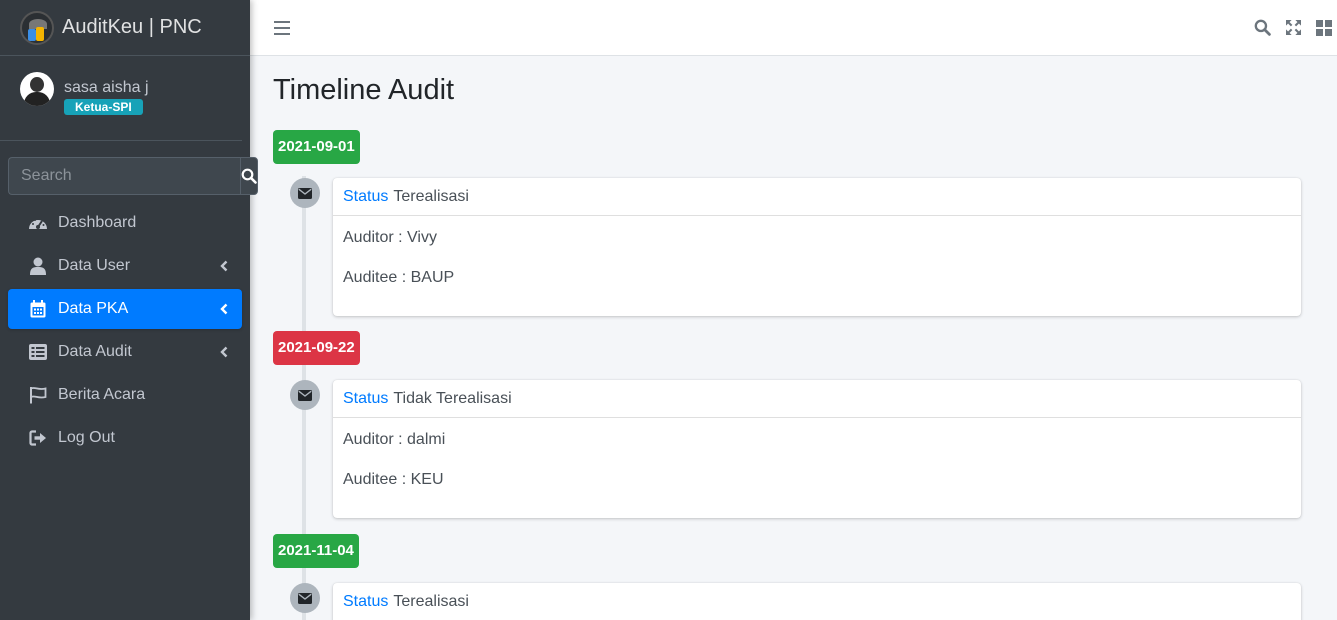  What do you see at coordinates (1293, 28) in the screenshot?
I see `fullscreen-icon` at bounding box center [1293, 28].